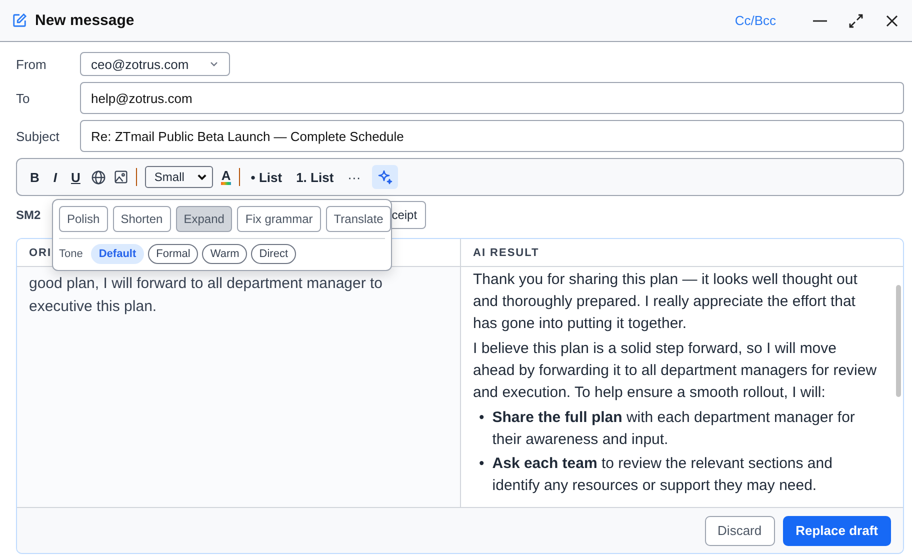 The image size is (912, 558). What do you see at coordinates (674, 429) in the screenshot?
I see `result-bullet: Share the full plan with each department manager for their awareness and input.` at bounding box center [674, 429].